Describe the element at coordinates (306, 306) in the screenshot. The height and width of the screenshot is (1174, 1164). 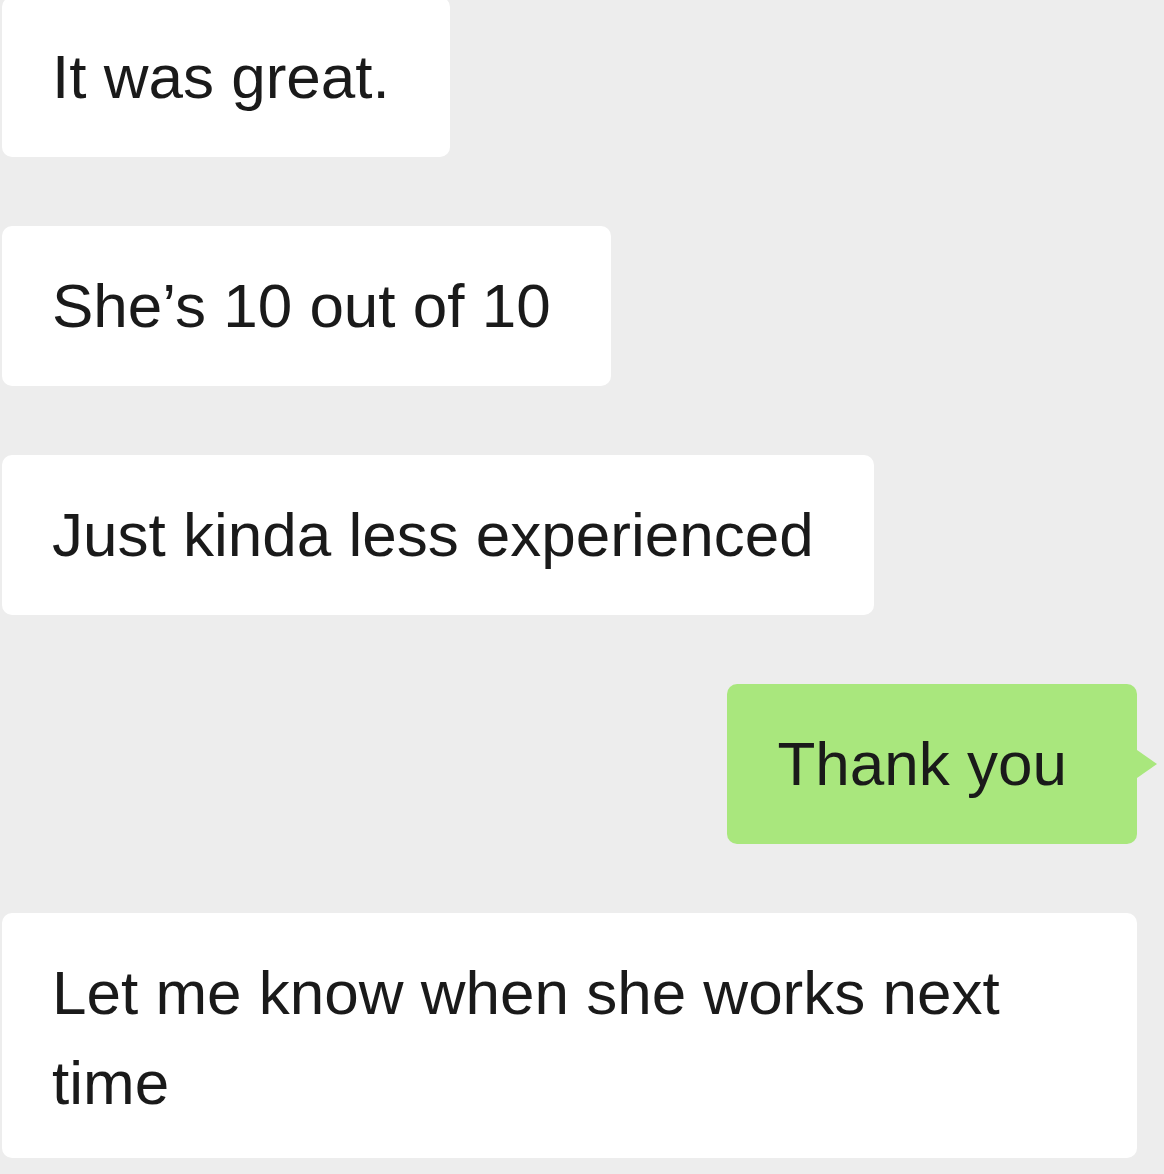
I see `message-bubble: She’s 10 out of 10` at that location.